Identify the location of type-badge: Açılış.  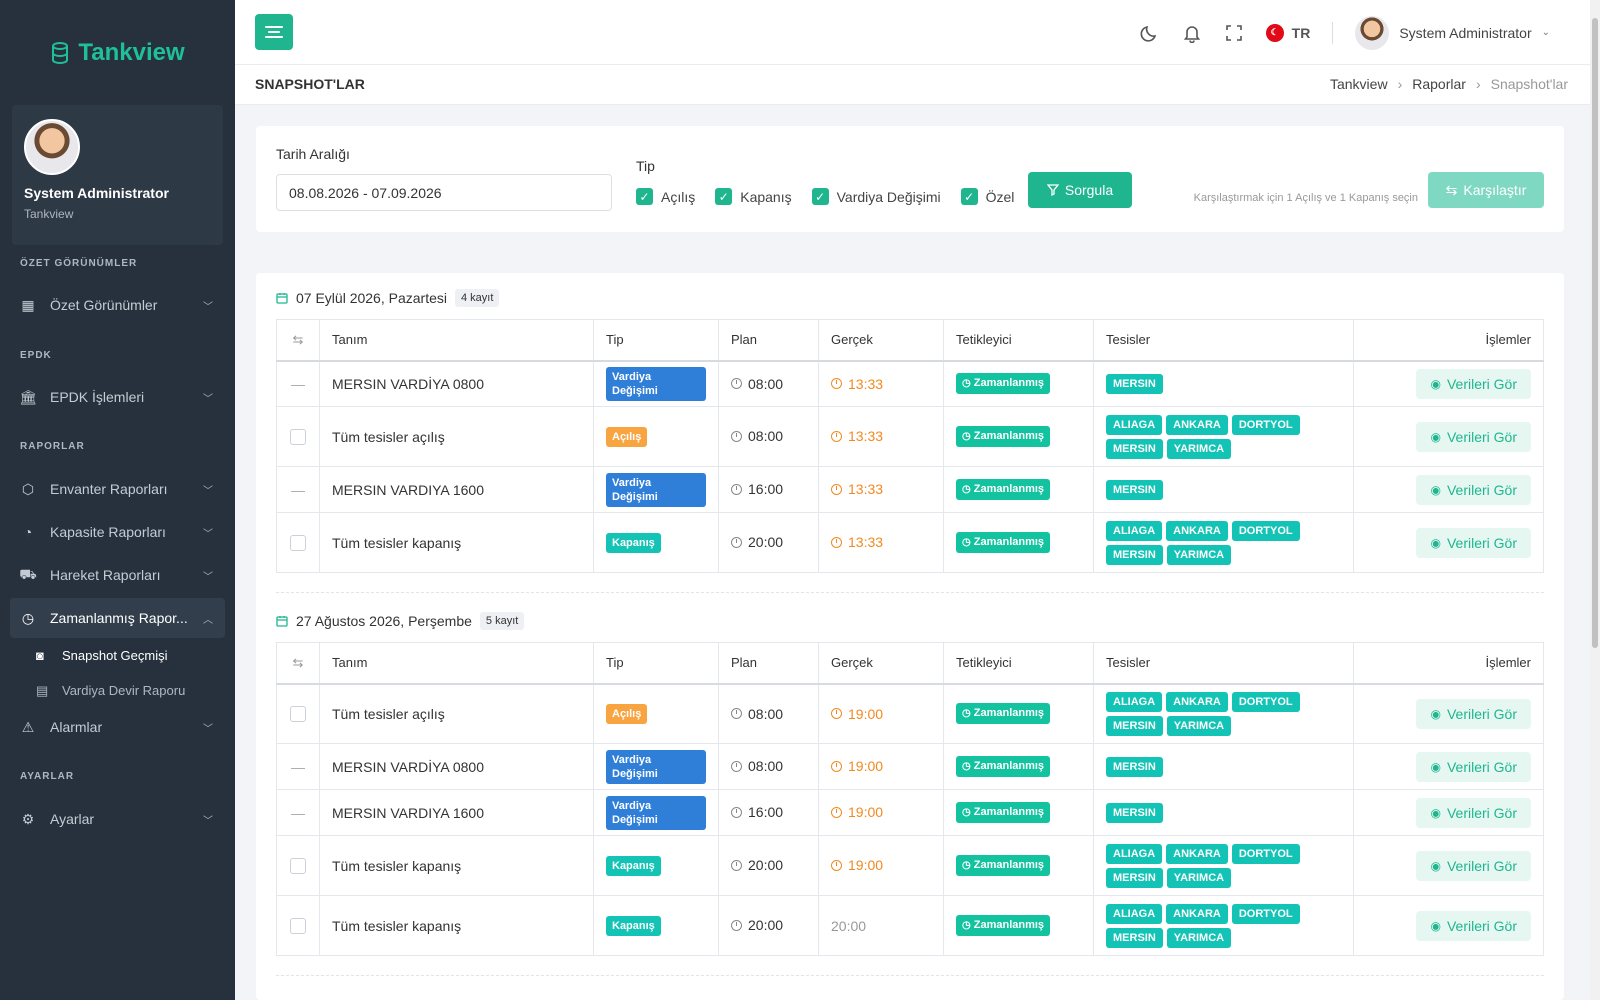
(627, 713).